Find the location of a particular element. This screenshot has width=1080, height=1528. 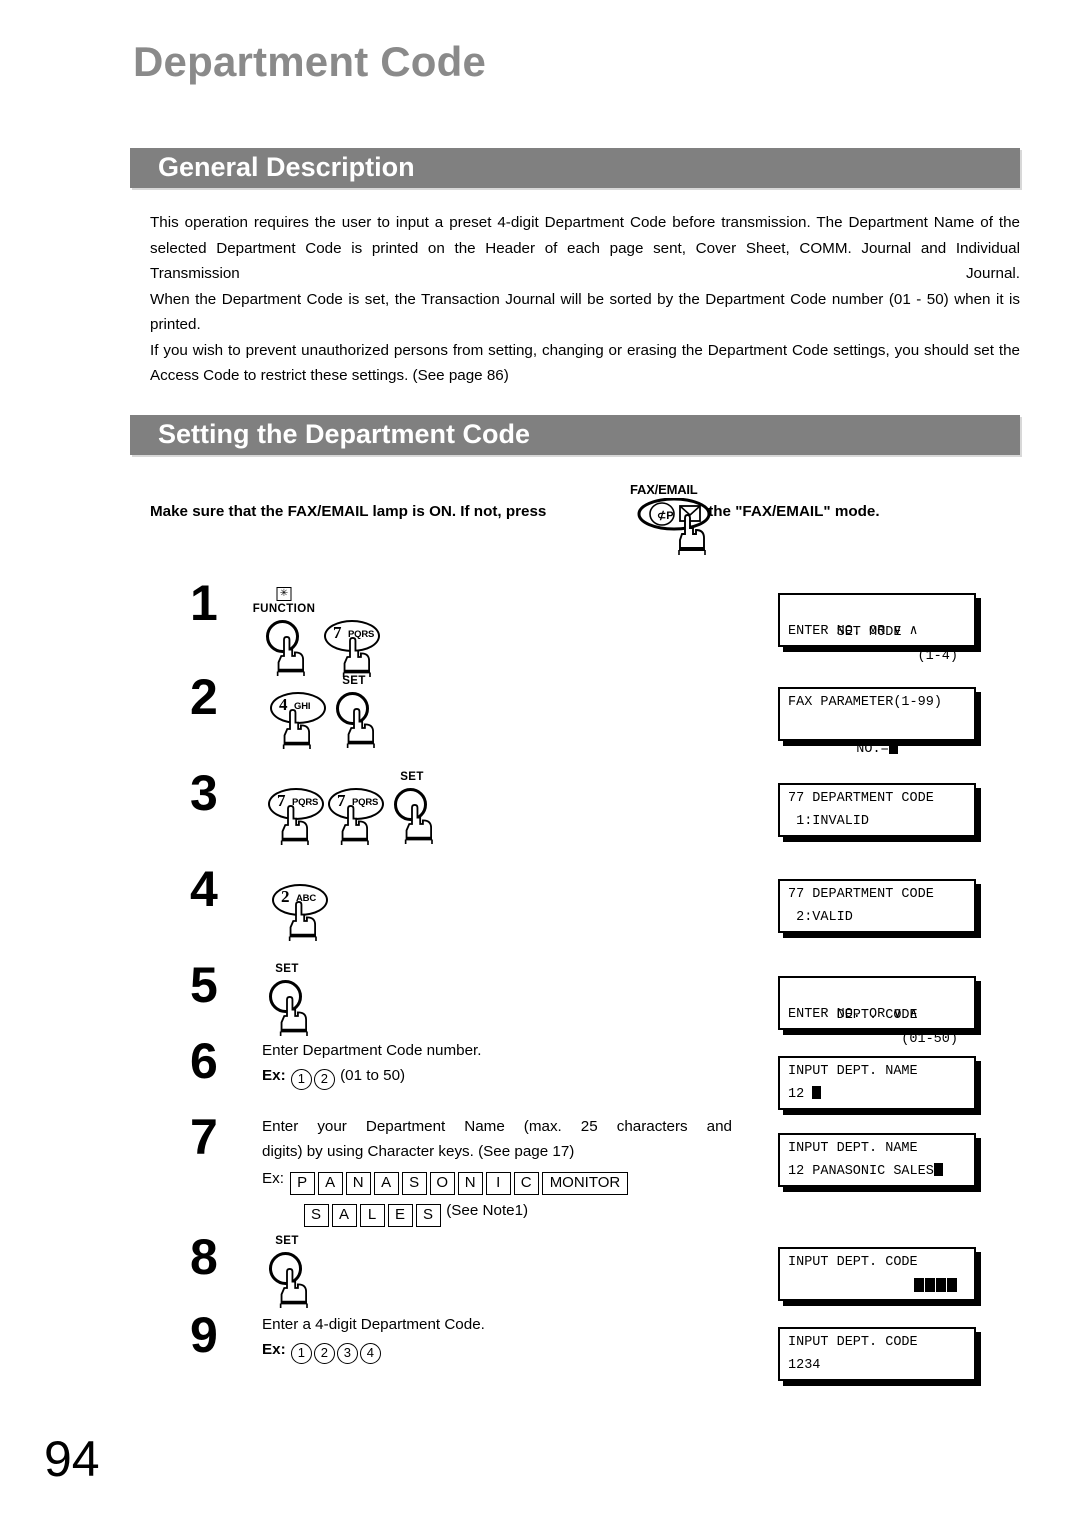

char-key-s: S is located at coordinates (414, 1183).